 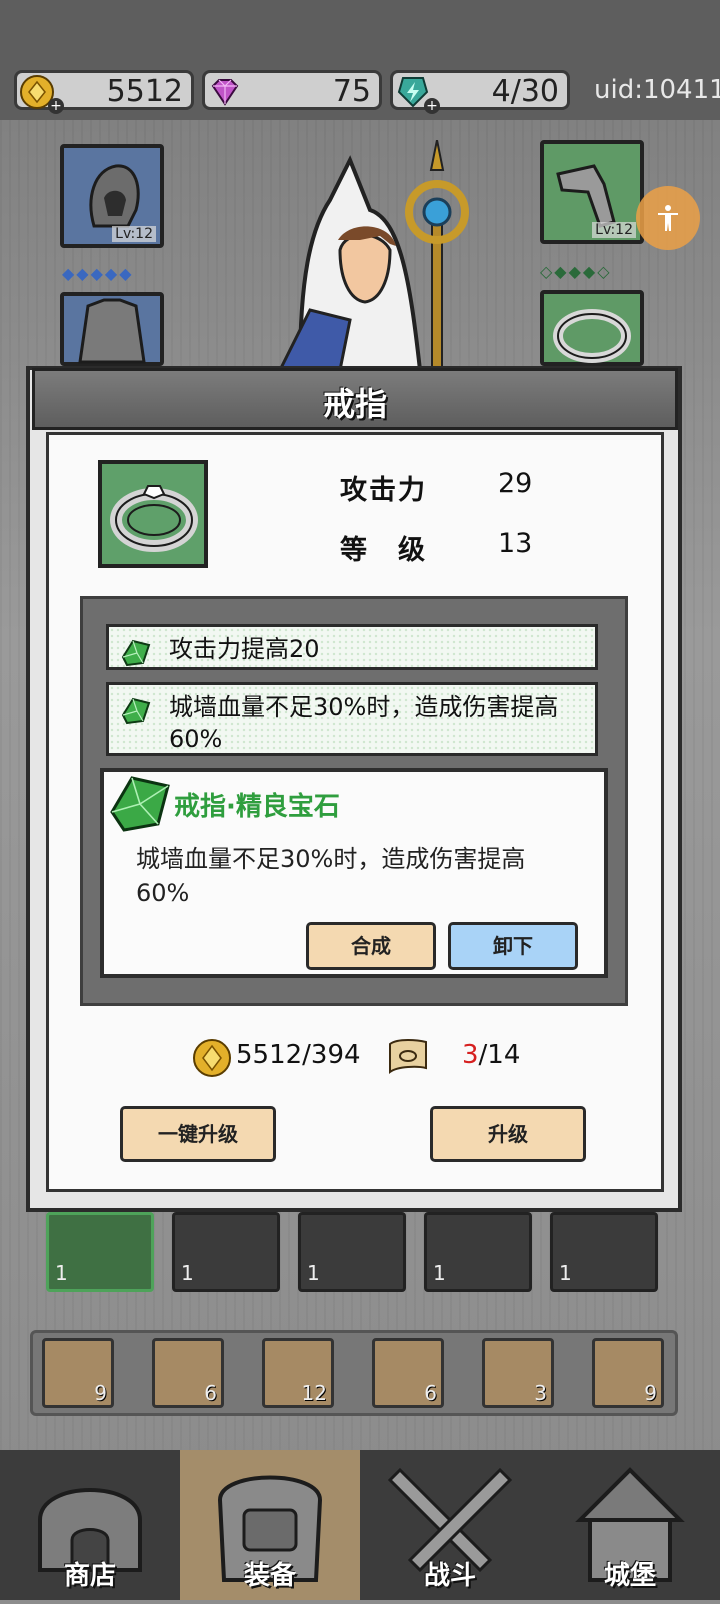 I want to click on equip-slot-armor, so click(x=112, y=329).